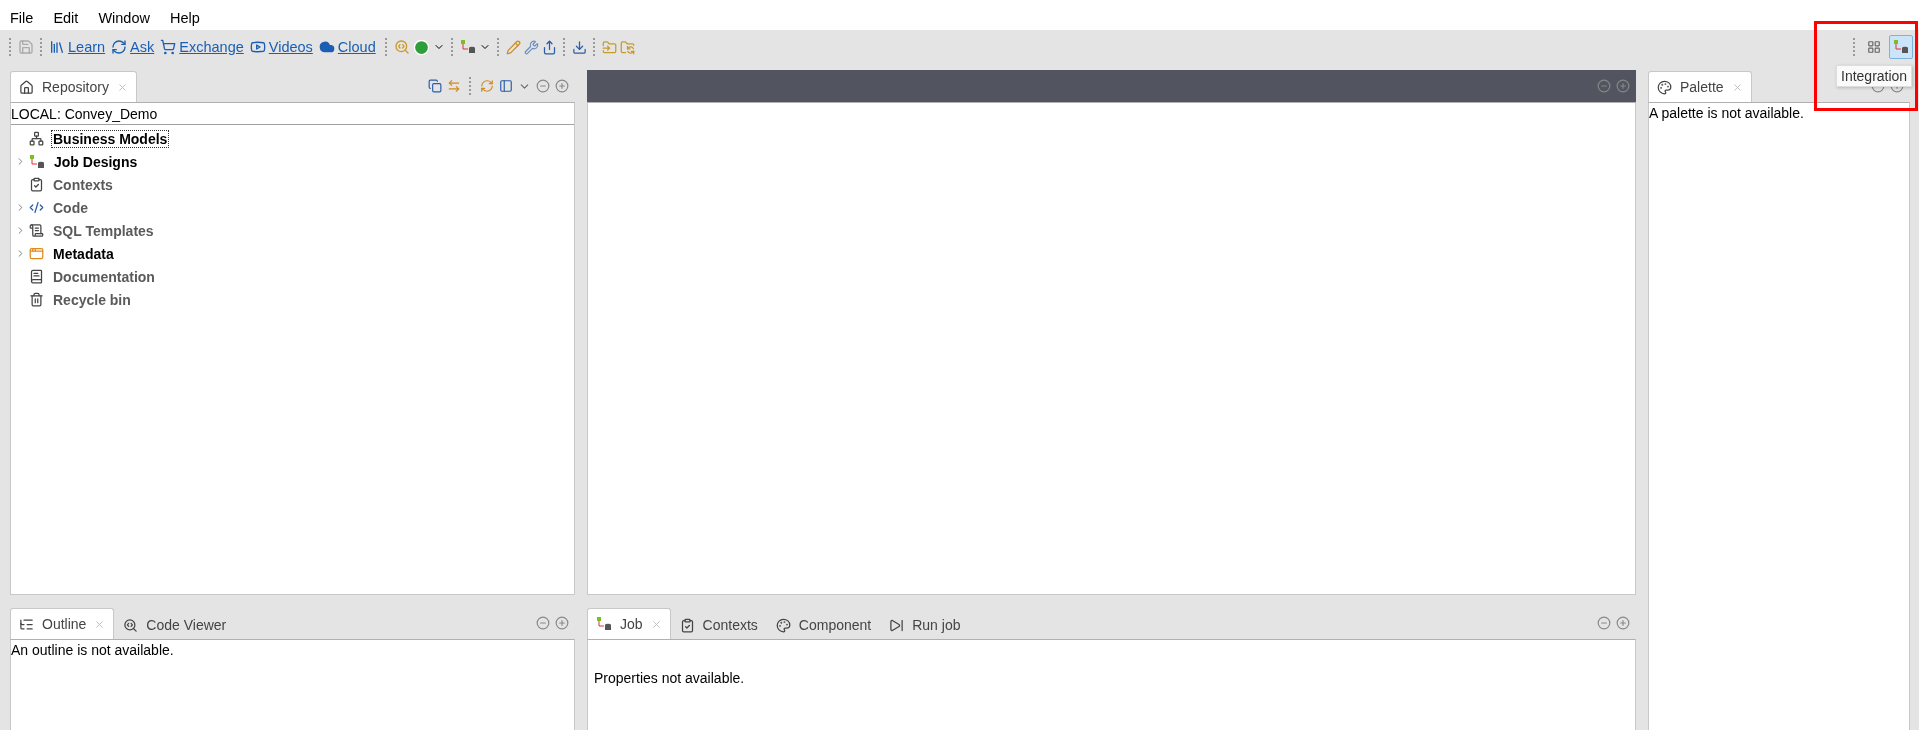 This screenshot has height=730, width=1919. What do you see at coordinates (93, 649) in the screenshot?
I see `outline-message: An outline is not available.` at bounding box center [93, 649].